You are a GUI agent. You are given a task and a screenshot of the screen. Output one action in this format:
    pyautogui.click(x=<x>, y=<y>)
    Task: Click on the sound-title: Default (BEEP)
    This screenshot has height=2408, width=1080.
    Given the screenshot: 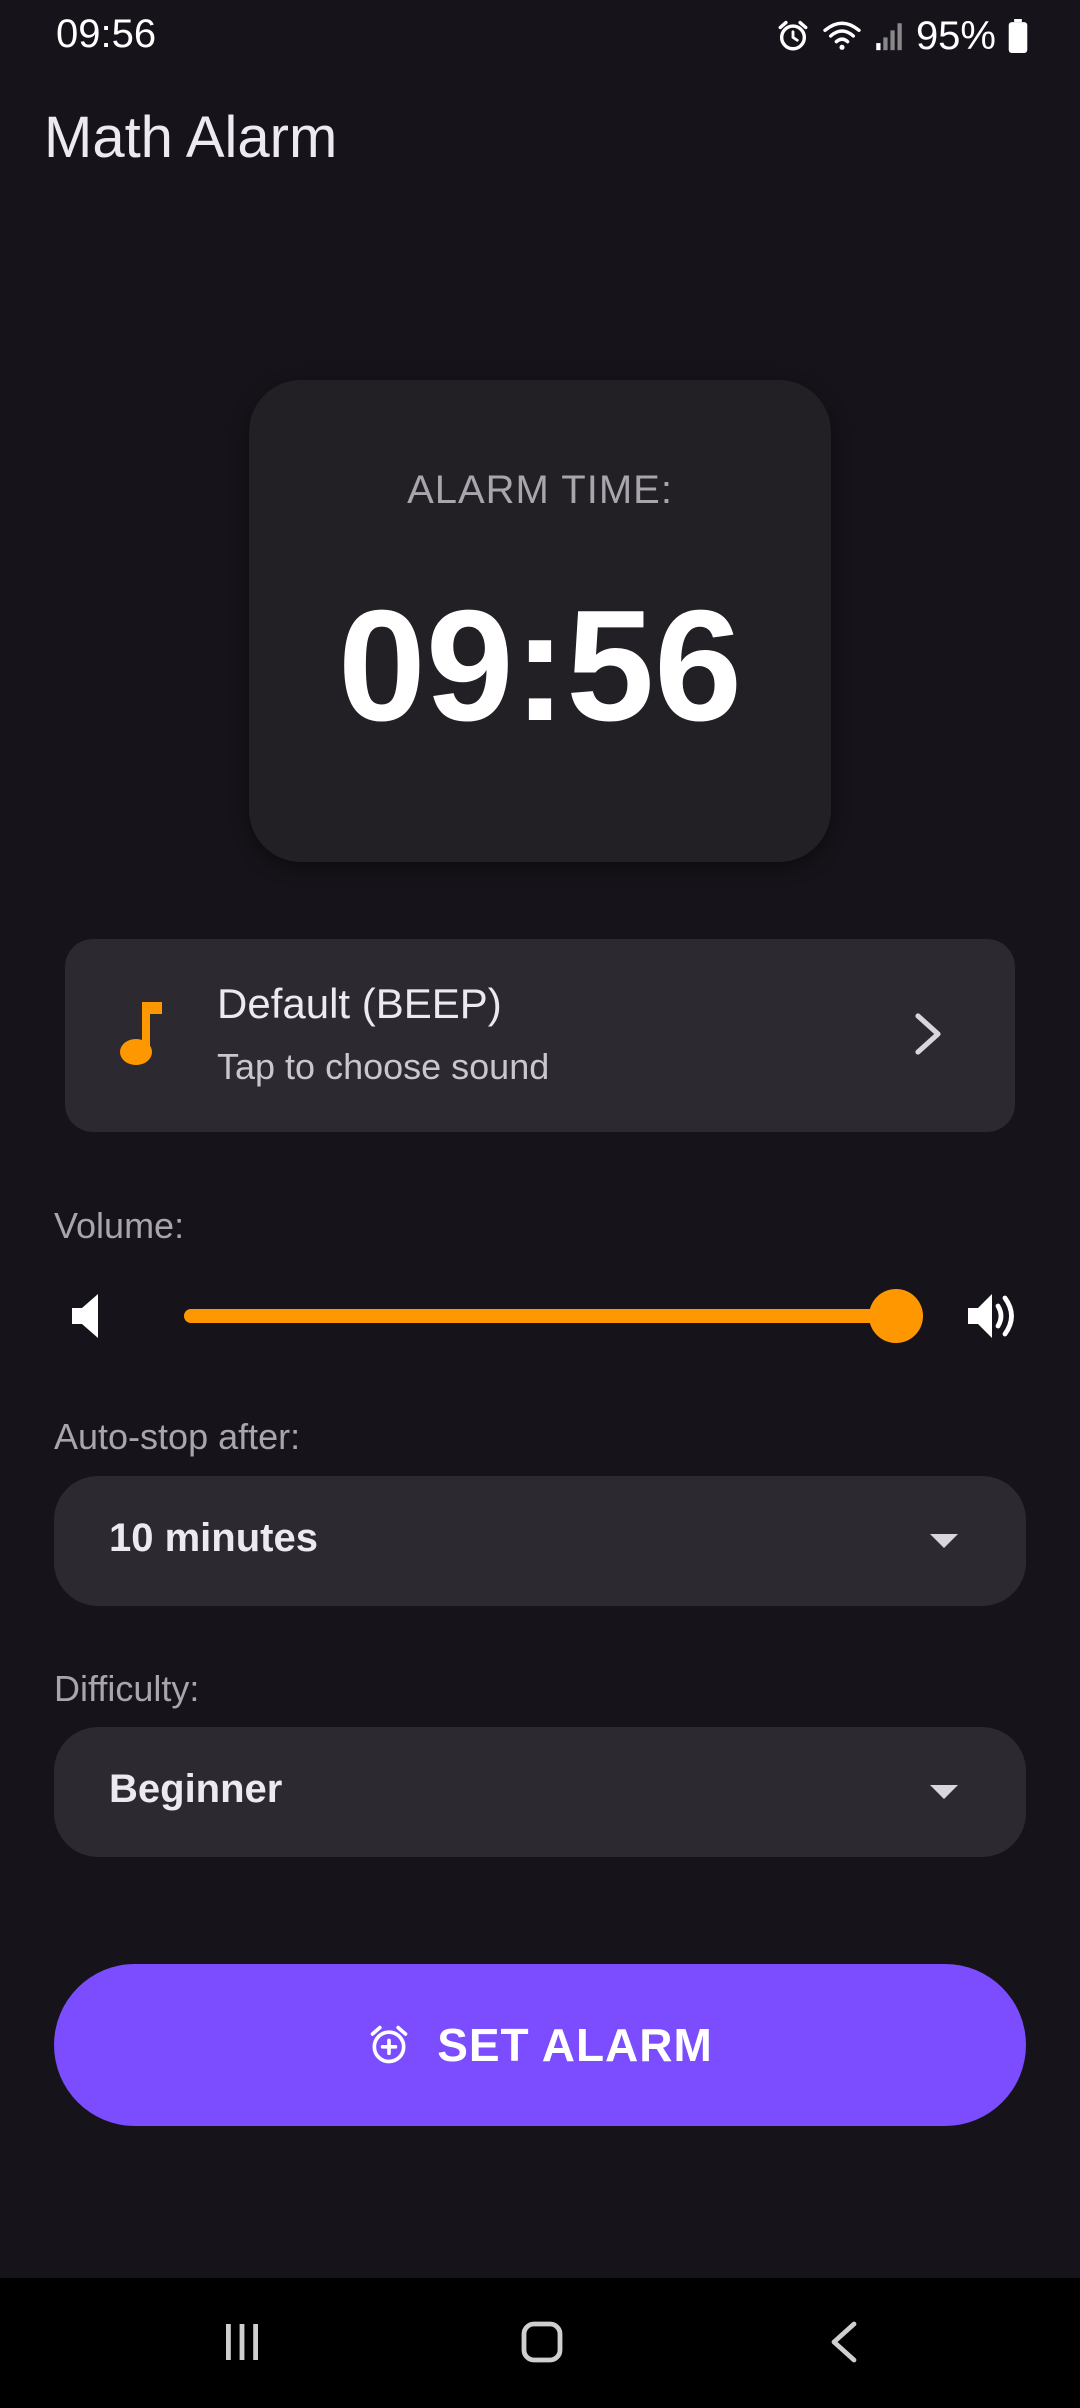 What is the action you would take?
    pyautogui.click(x=359, y=1003)
    